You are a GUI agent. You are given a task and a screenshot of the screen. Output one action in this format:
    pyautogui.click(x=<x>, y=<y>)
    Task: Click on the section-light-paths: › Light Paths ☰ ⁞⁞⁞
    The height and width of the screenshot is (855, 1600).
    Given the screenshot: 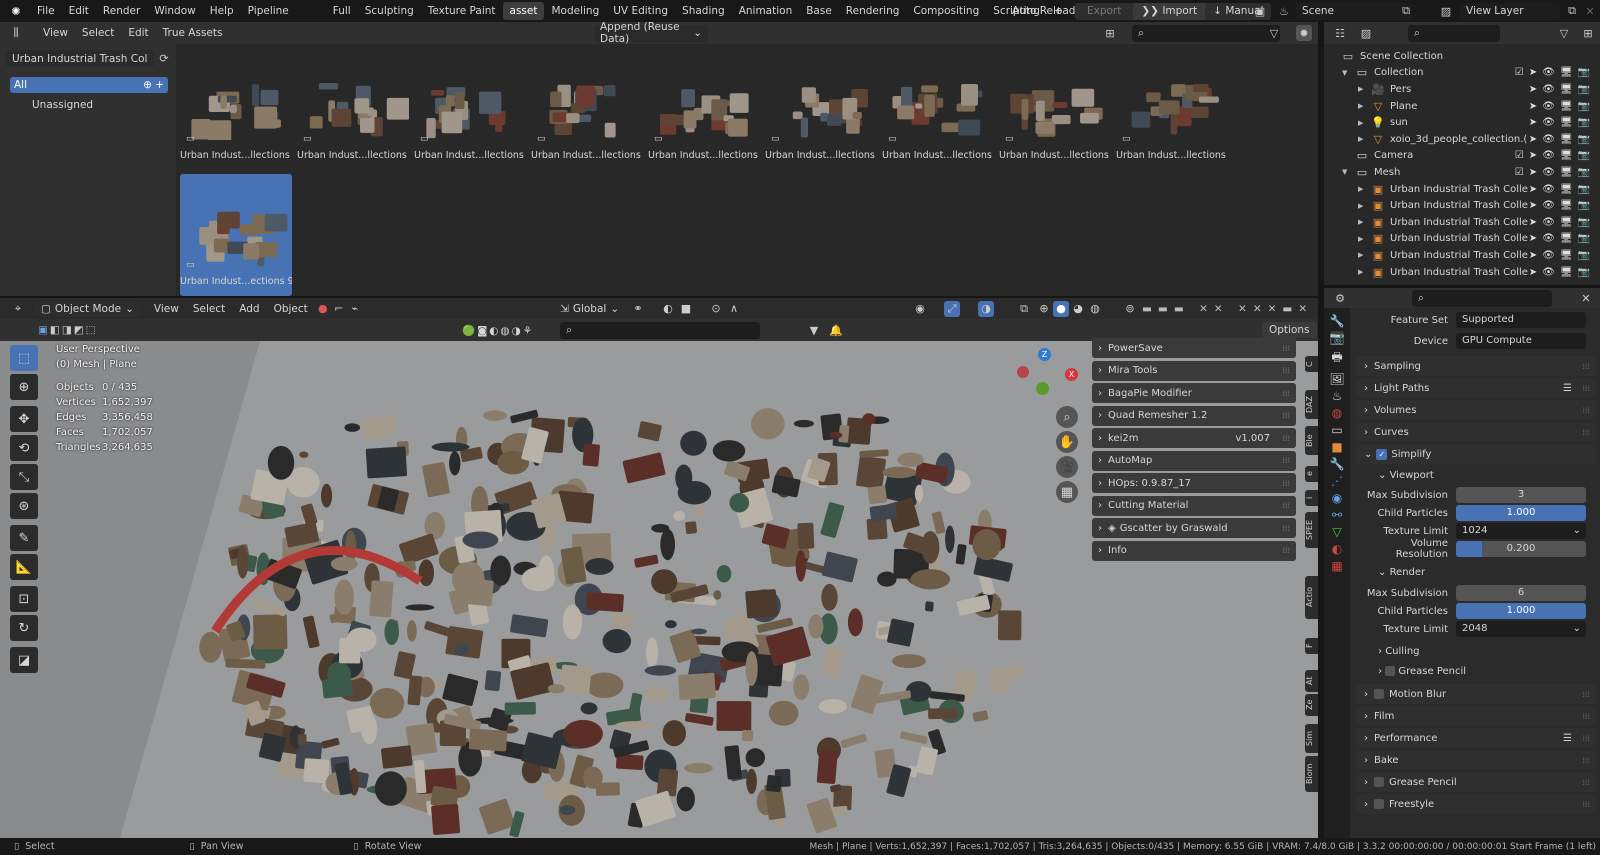 What is the action you would take?
    pyautogui.click(x=1476, y=388)
    